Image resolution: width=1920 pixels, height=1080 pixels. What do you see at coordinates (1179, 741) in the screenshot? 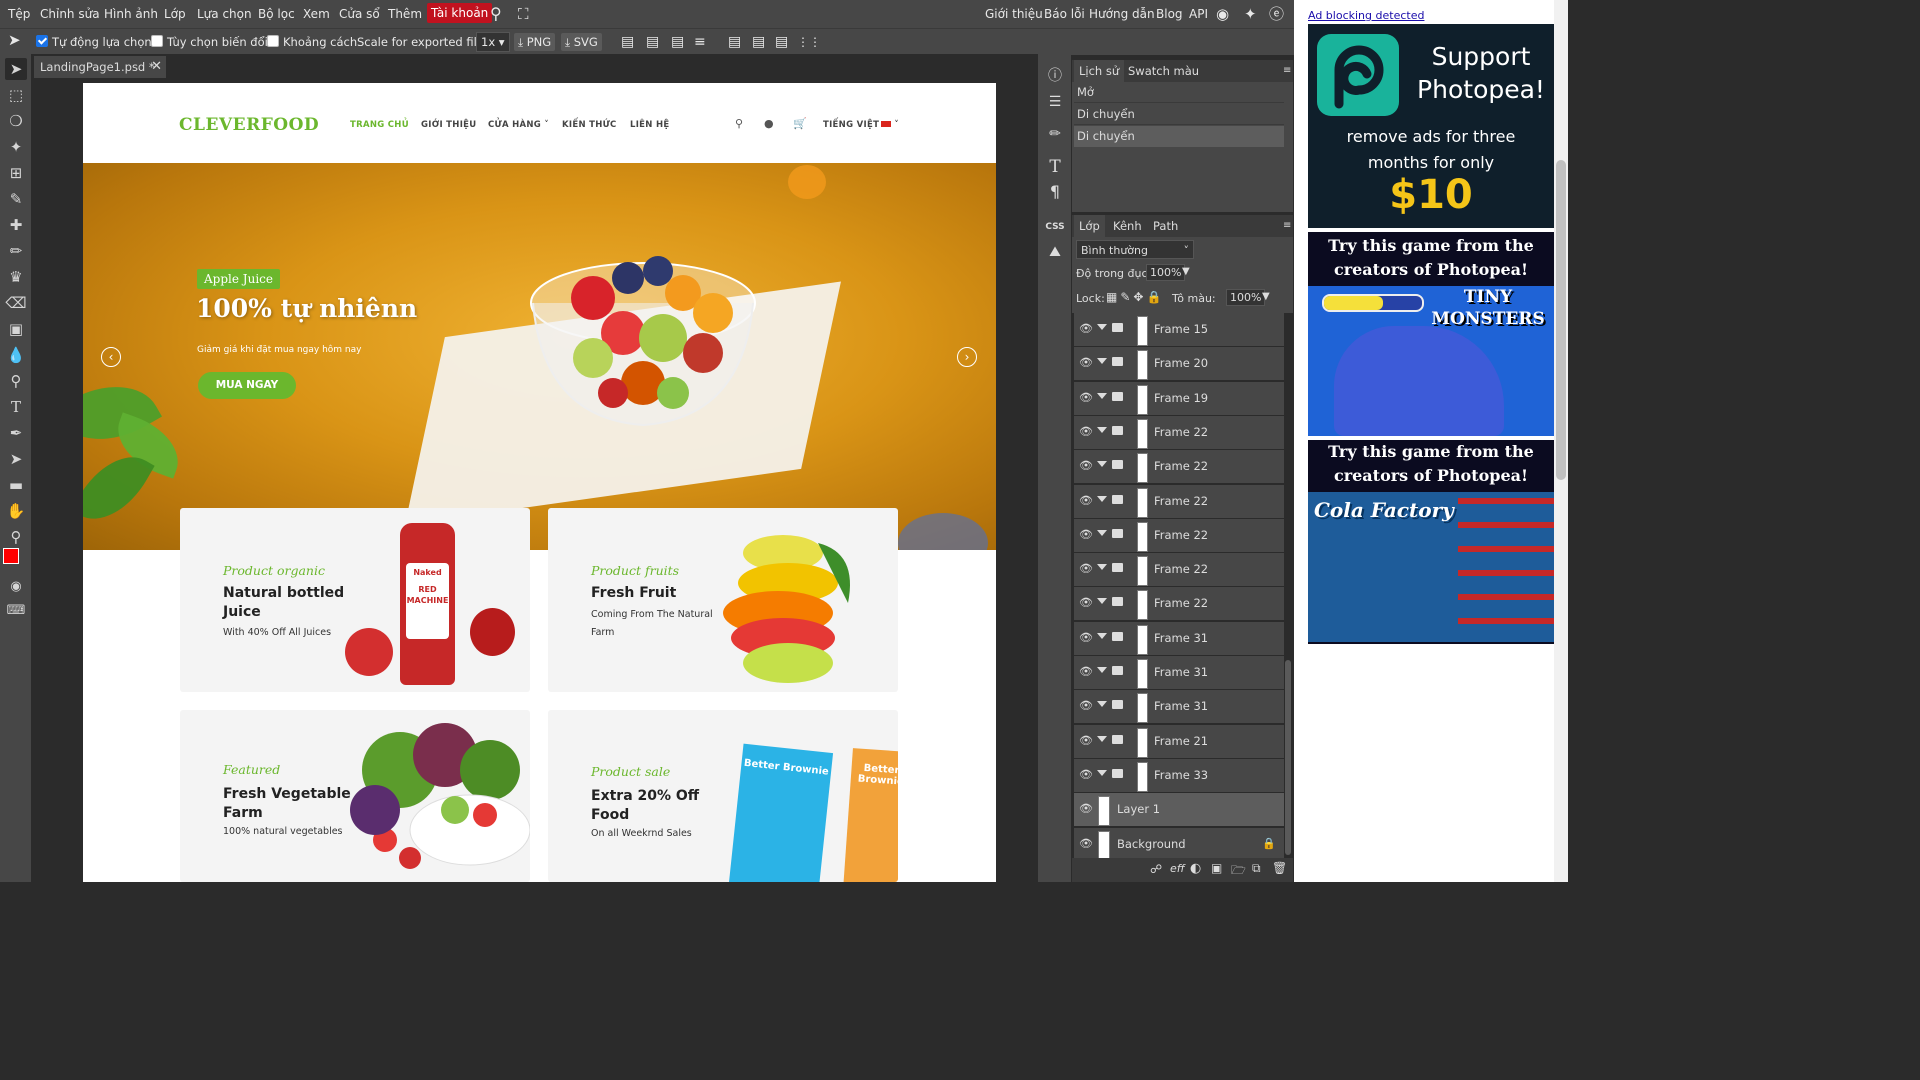
I see `layer-row: 👁 Frame 21` at bounding box center [1179, 741].